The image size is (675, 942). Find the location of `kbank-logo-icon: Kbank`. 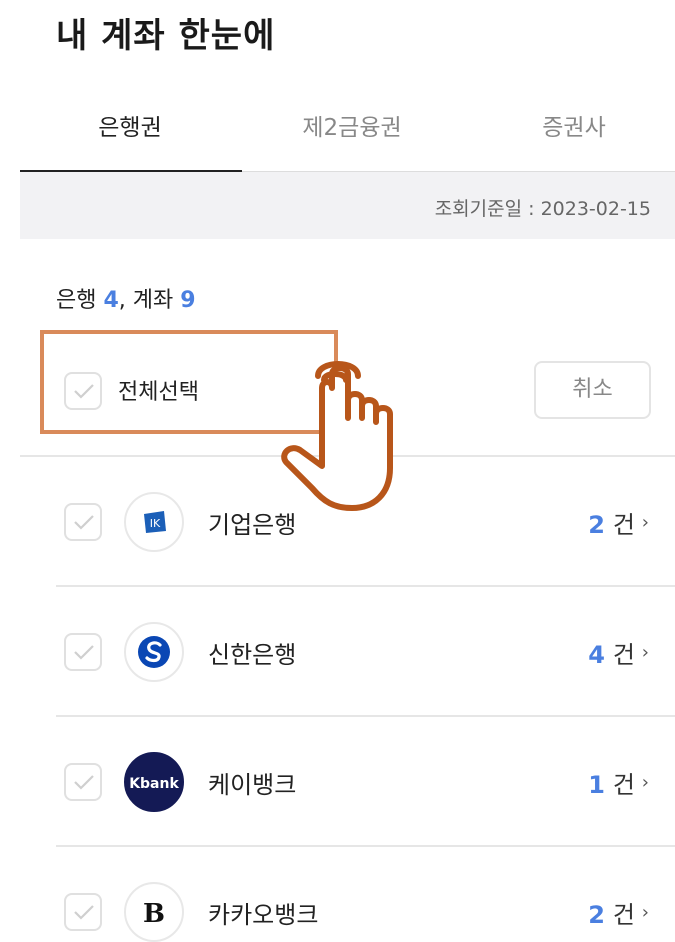

kbank-logo-icon: Kbank is located at coordinates (154, 782).